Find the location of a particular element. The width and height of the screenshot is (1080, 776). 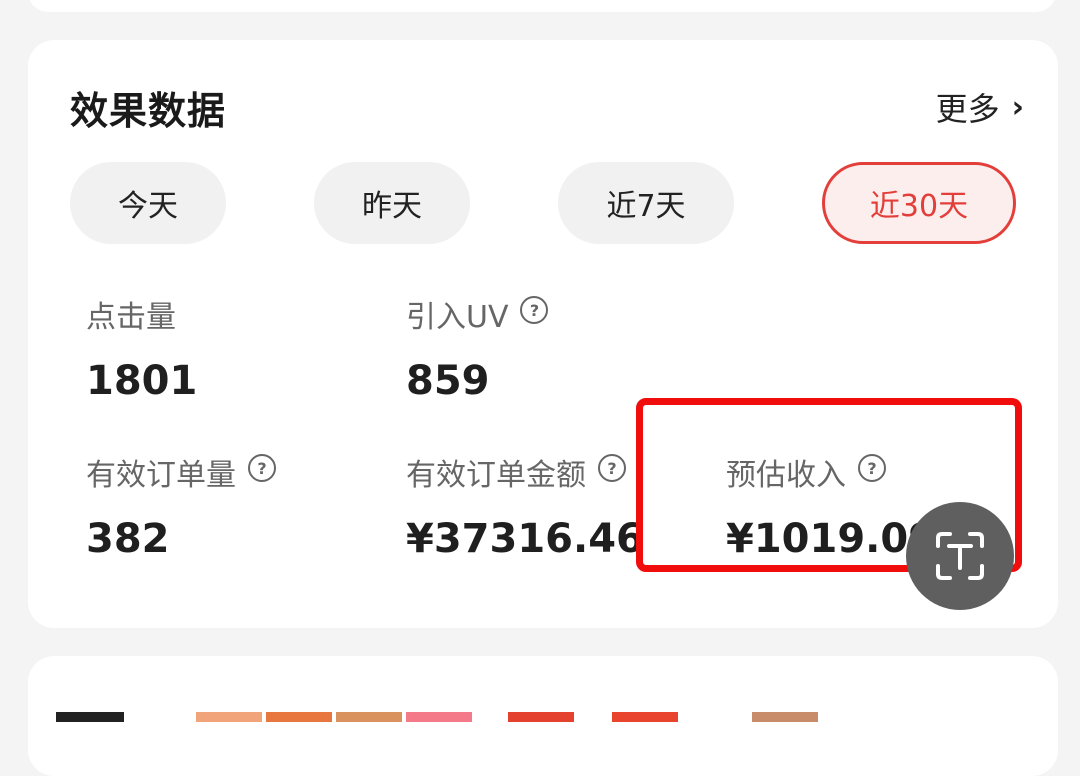

tab-last-30-days: 近30天 is located at coordinates (919, 203).